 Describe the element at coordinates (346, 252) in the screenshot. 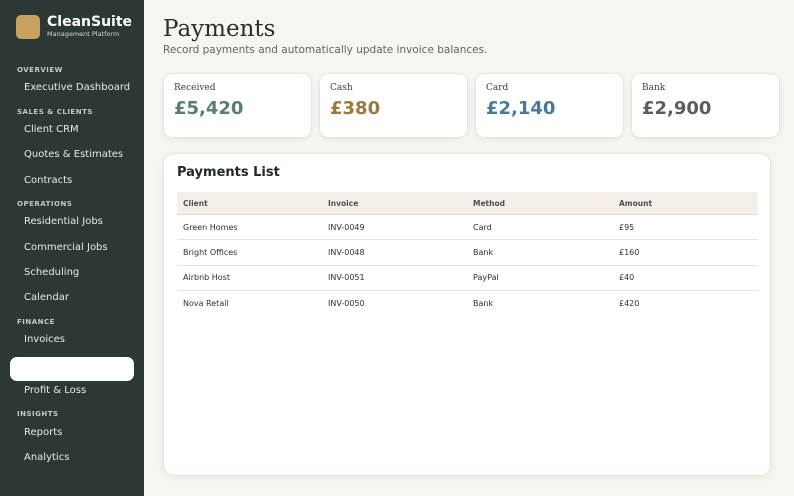

I see `cell-invoice: INV-0048` at that location.